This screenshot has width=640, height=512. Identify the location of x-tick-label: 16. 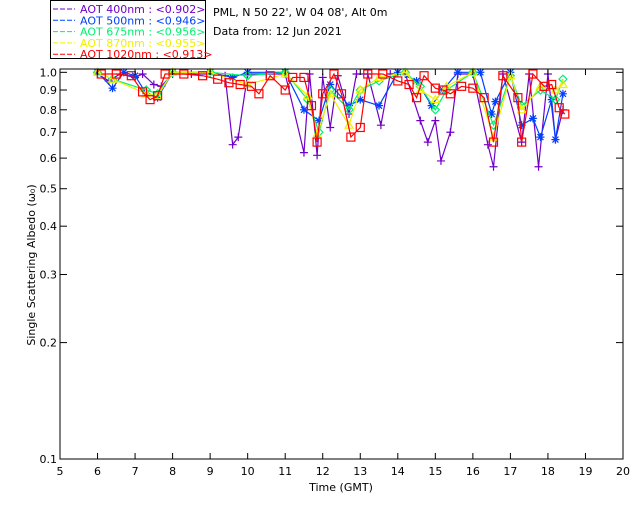
(473, 471).